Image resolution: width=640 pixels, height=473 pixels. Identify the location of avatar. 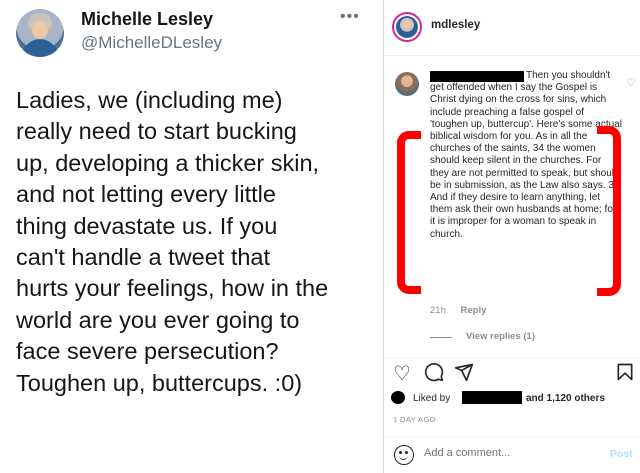
(40, 33).